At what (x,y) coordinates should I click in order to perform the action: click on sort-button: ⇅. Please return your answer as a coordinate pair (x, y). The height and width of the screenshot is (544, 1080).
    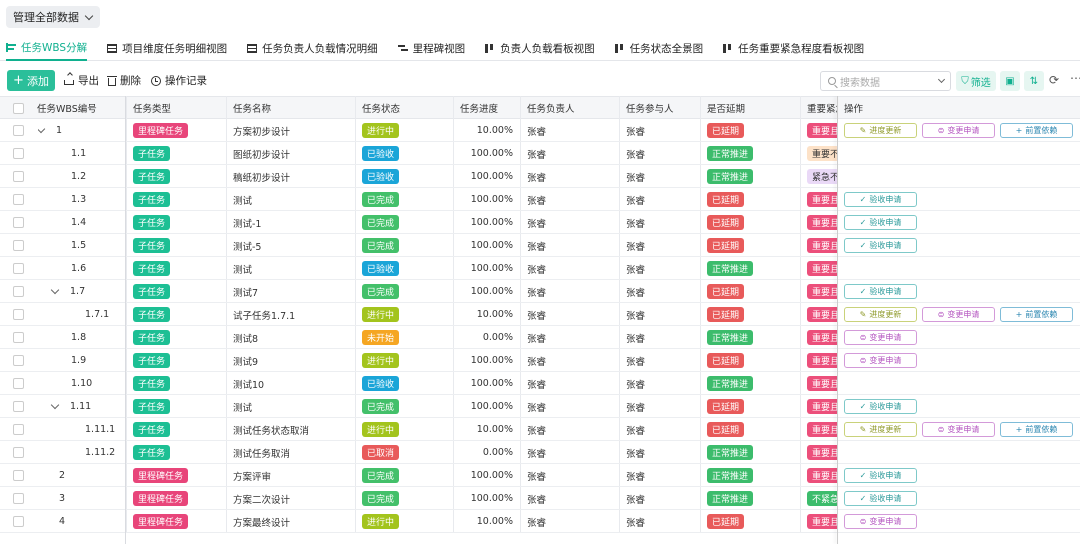
    Looking at the image, I should click on (1034, 81).